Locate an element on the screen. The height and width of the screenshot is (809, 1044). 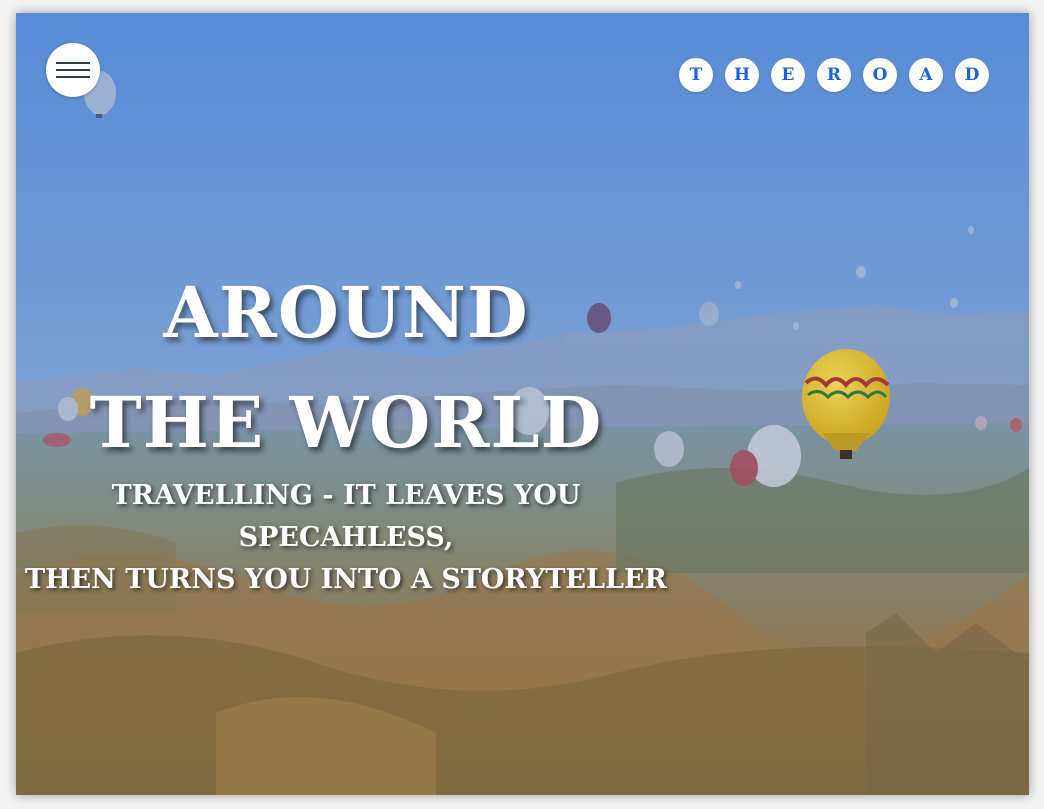
logo-letter: T is located at coordinates (696, 75).